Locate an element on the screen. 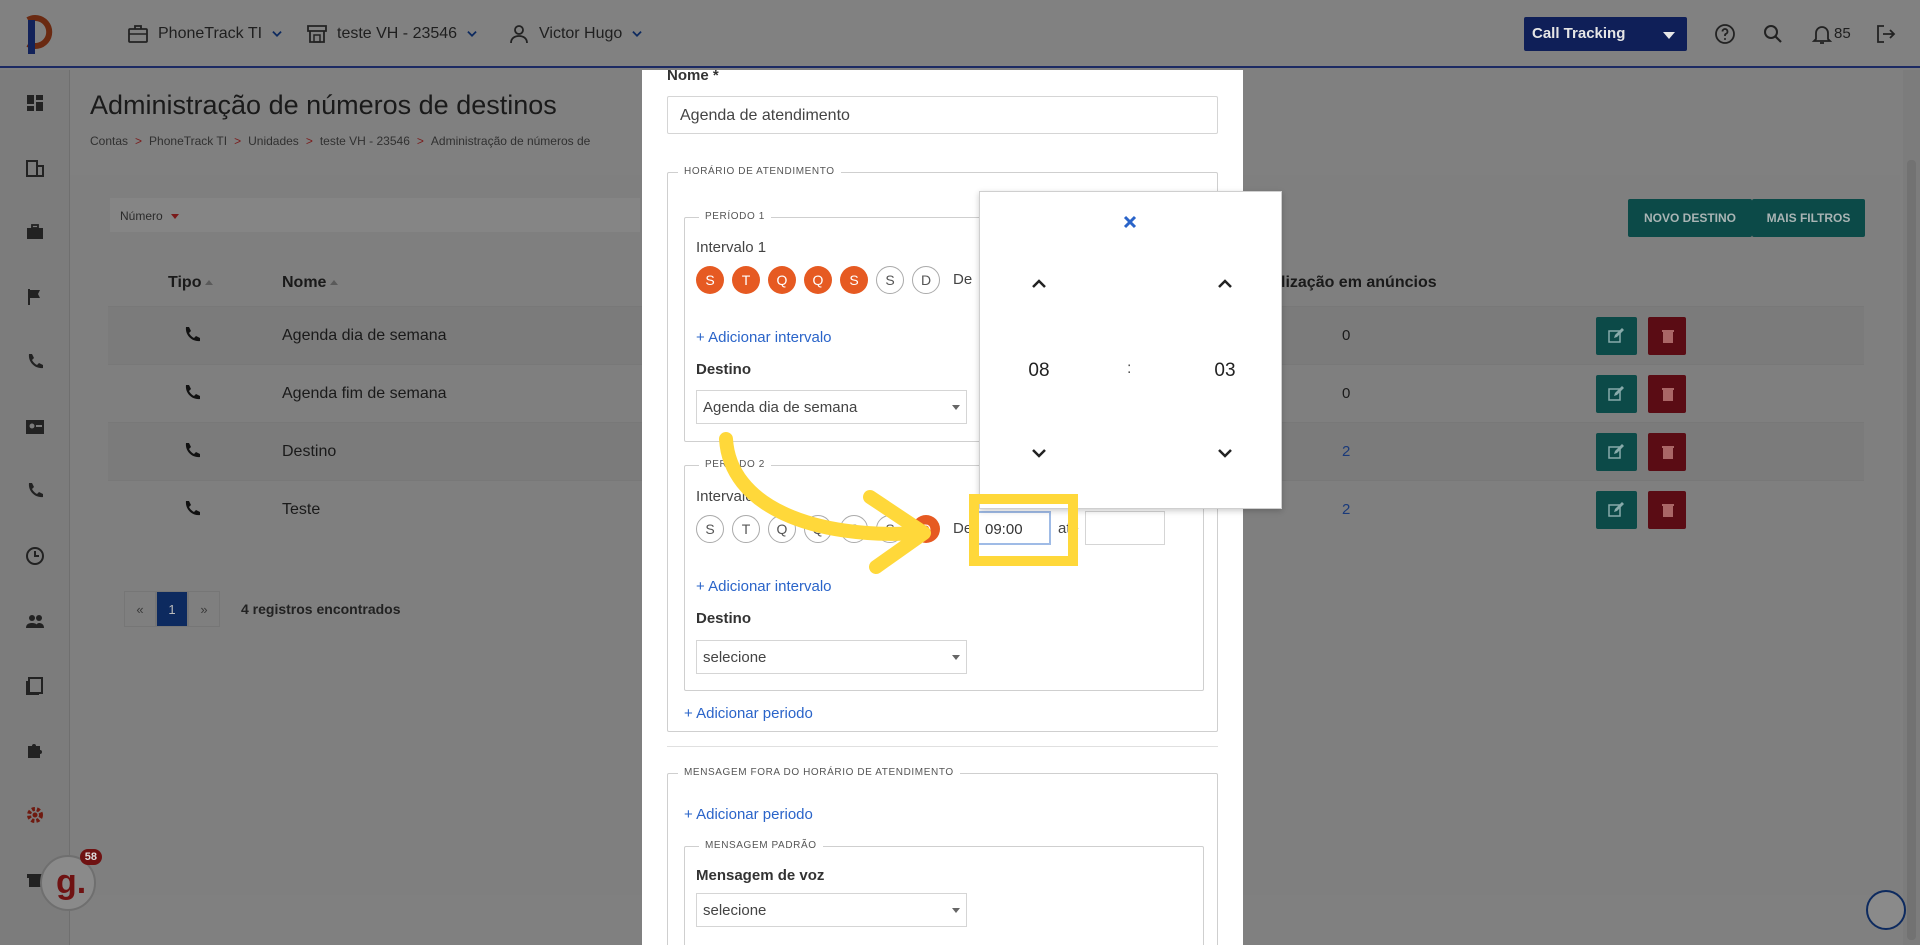 This screenshot has width=1920, height=945. row-name: Destino is located at coordinates (309, 451).